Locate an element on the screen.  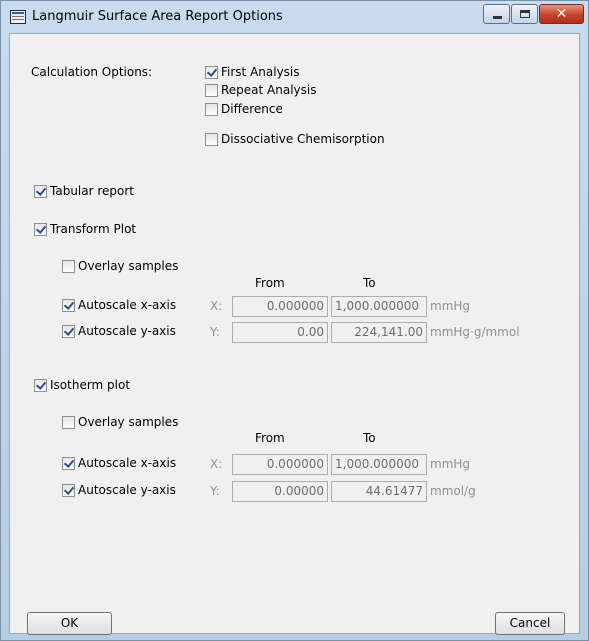
transform-y-unit: mmHg·g/mmol is located at coordinates (475, 332).